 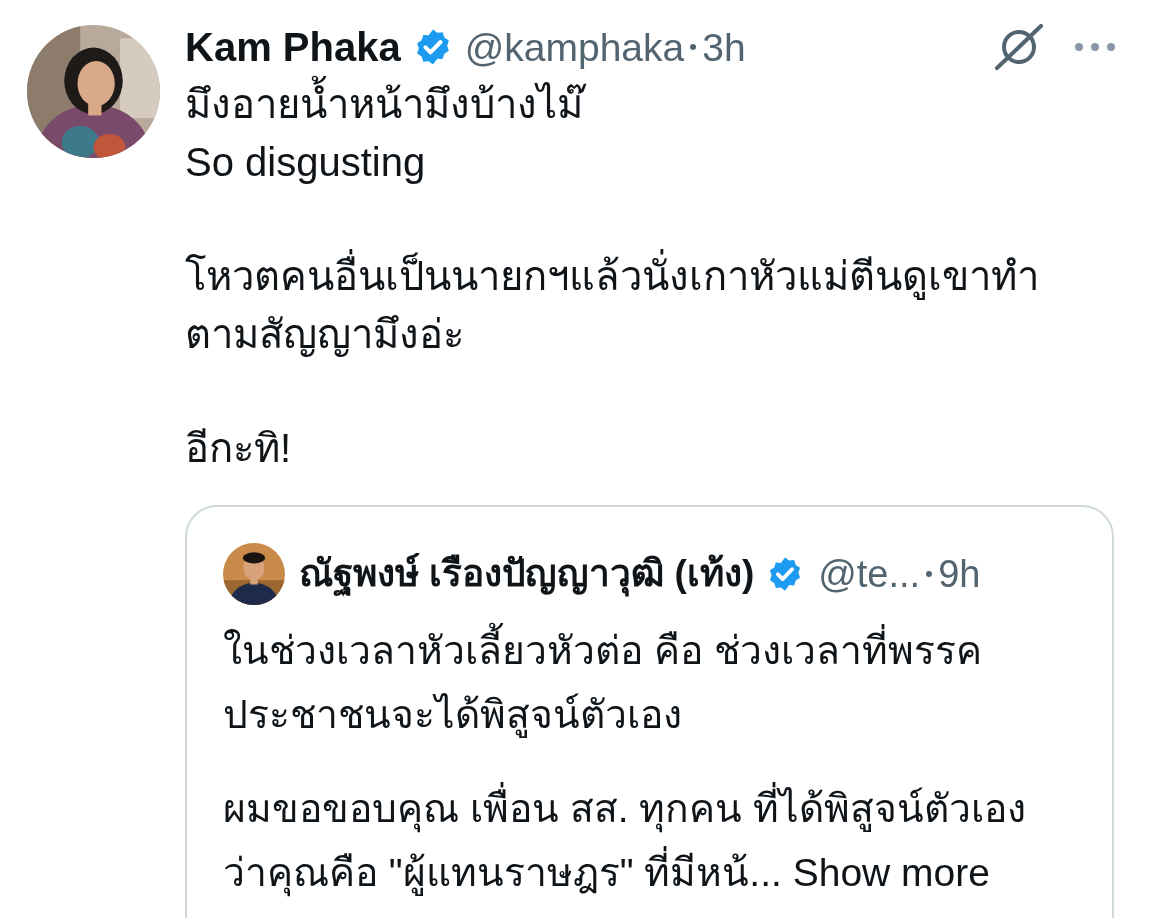 What do you see at coordinates (627, 683) in the screenshot?
I see `quoted-text: ในช่วงเวลาหัวเลี้ยวหัวต่อ คือ ช่วงเวลาที่พรรคประชาชนจะได้พิสูจน์ตัวเอง` at bounding box center [627, 683].